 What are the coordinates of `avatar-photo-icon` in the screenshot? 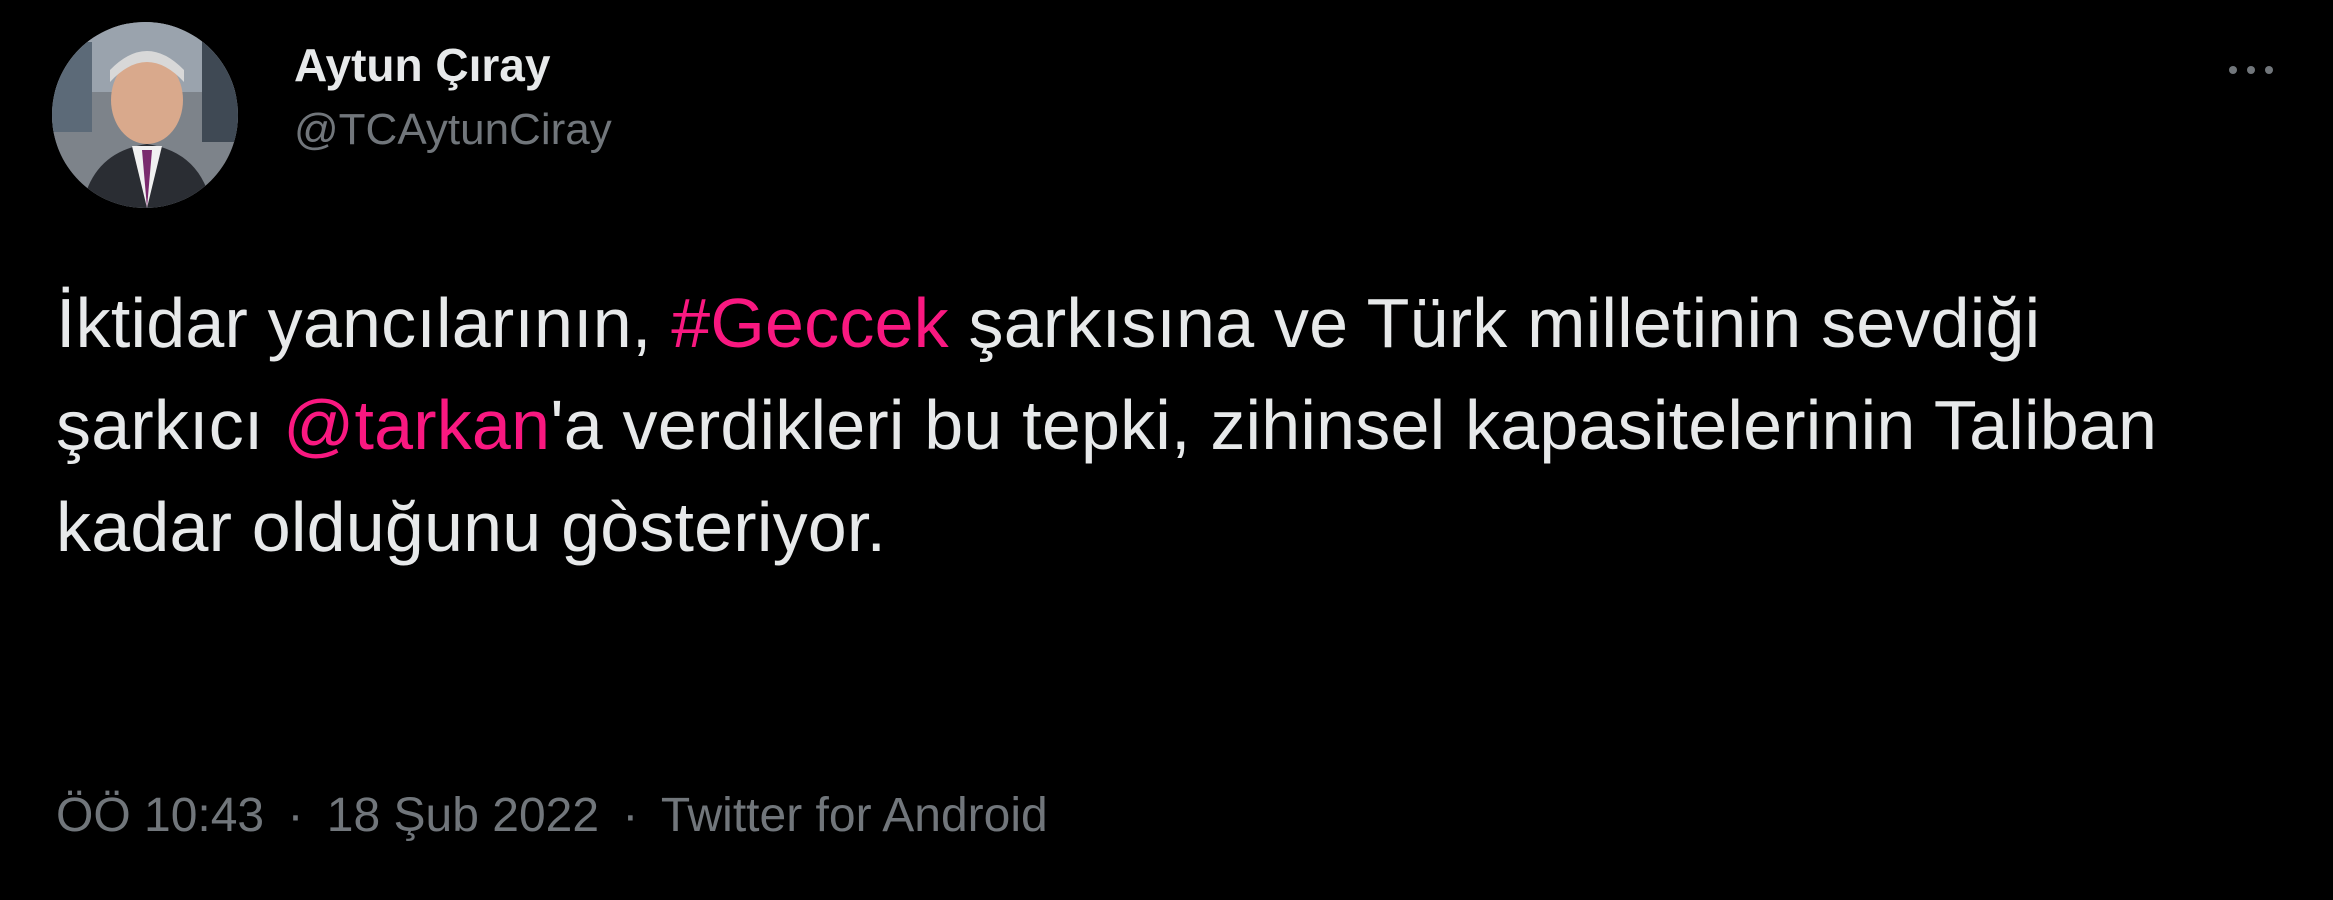 It's located at (145, 115).